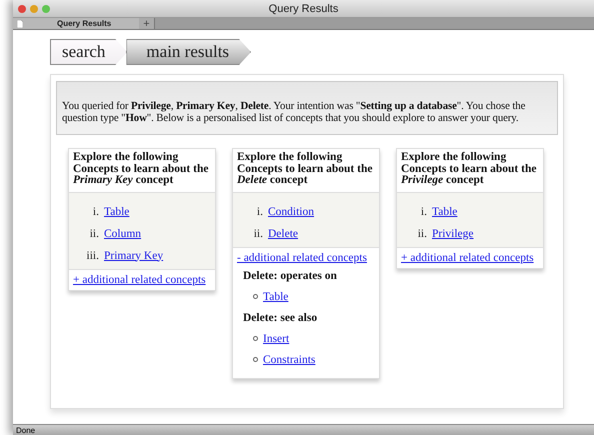 Image resolution: width=594 pixels, height=435 pixels. What do you see at coordinates (283, 234) in the screenshot?
I see `concept-link: Delete` at bounding box center [283, 234].